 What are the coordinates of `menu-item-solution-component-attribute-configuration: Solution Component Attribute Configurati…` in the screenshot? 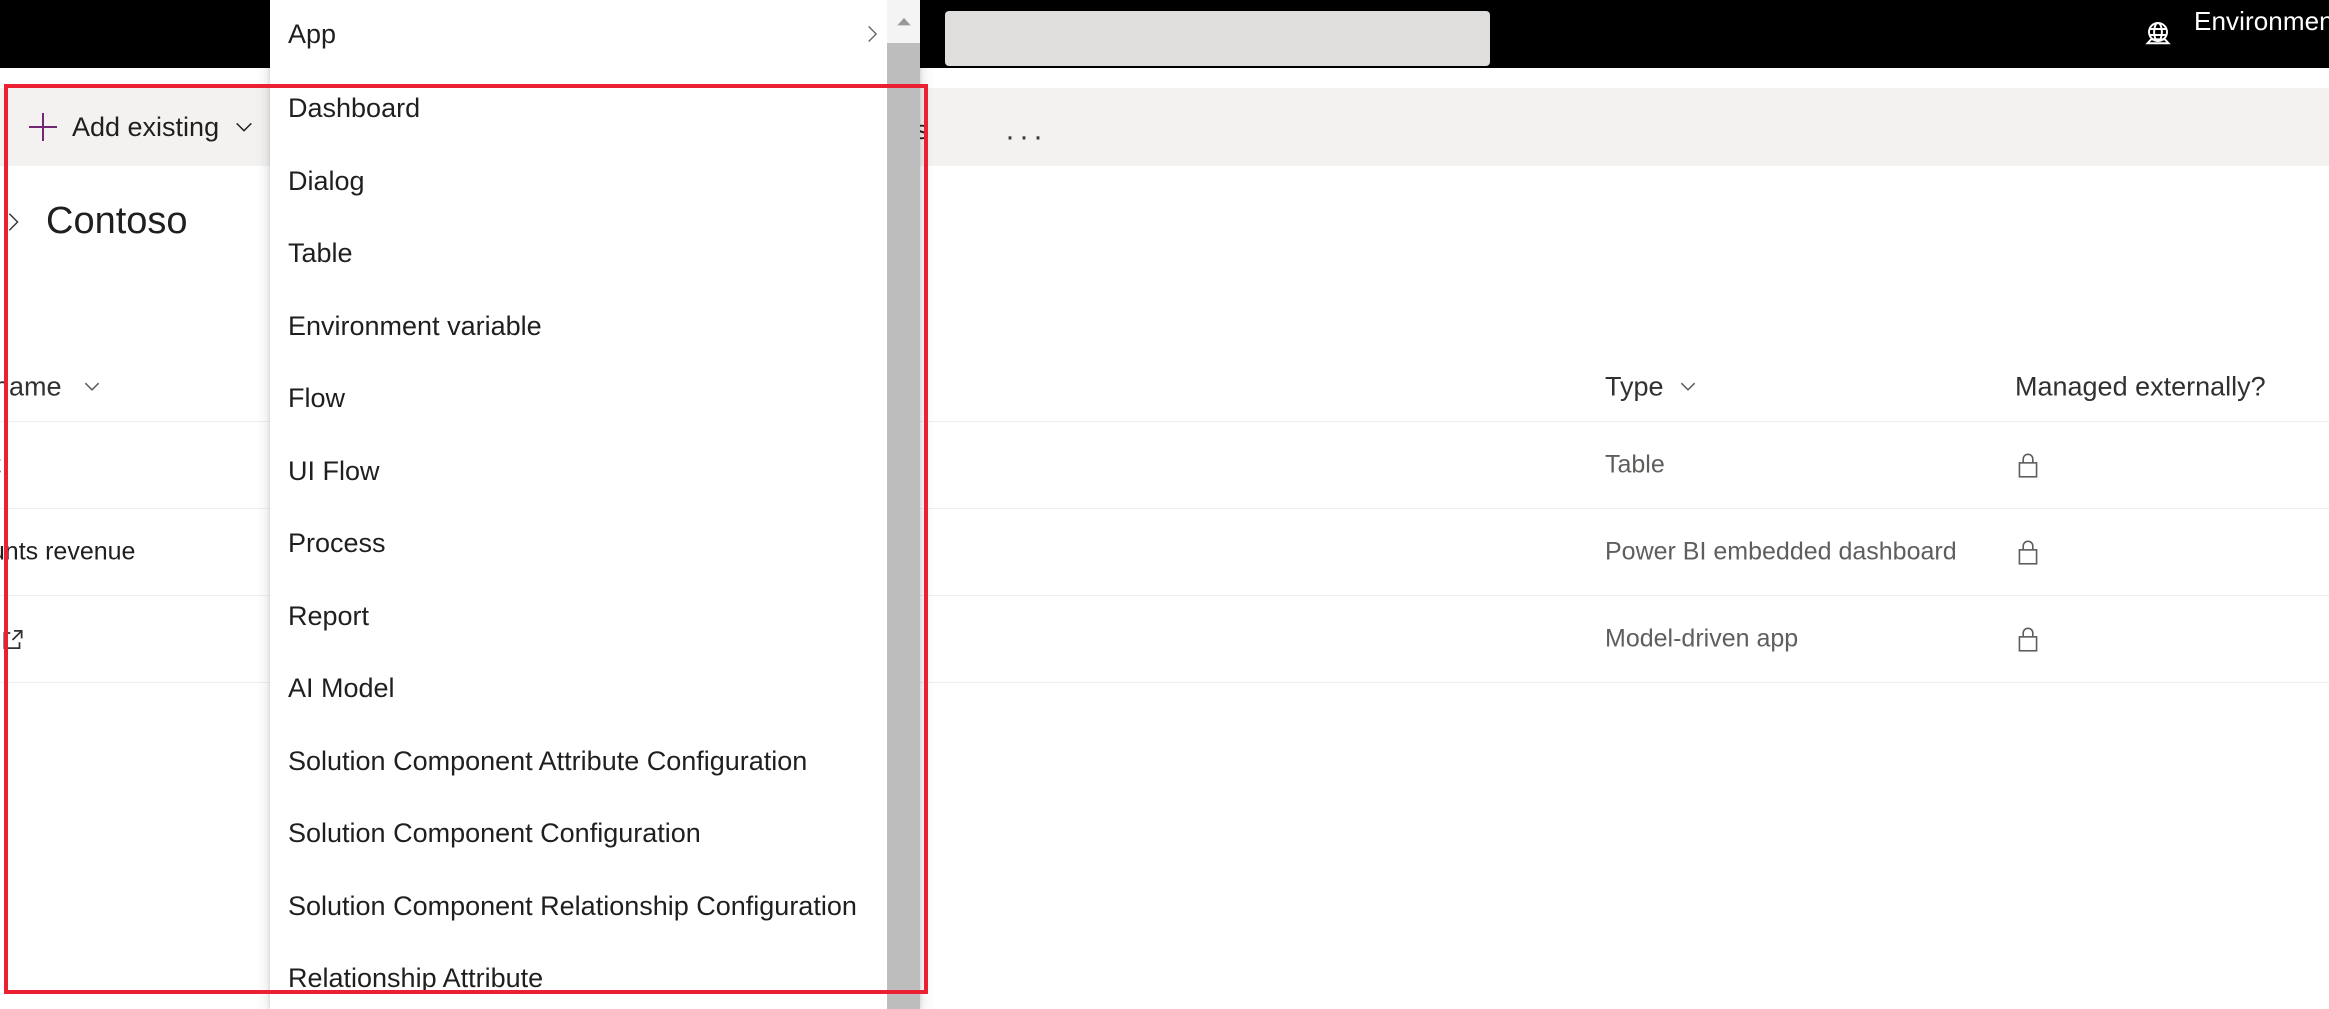 It's located at (595, 761).